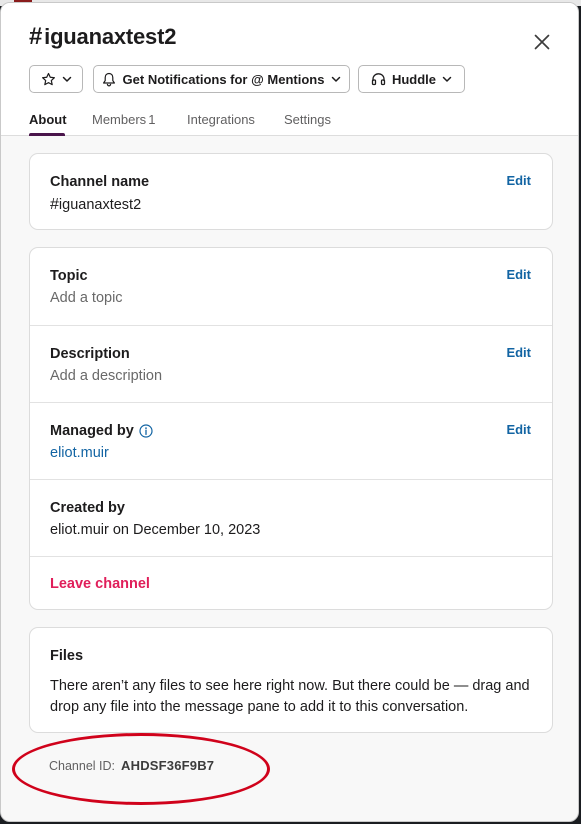 This screenshot has height=824, width=581. What do you see at coordinates (291, 286) in the screenshot?
I see `topic-section: Topic Add a topic Edit` at bounding box center [291, 286].